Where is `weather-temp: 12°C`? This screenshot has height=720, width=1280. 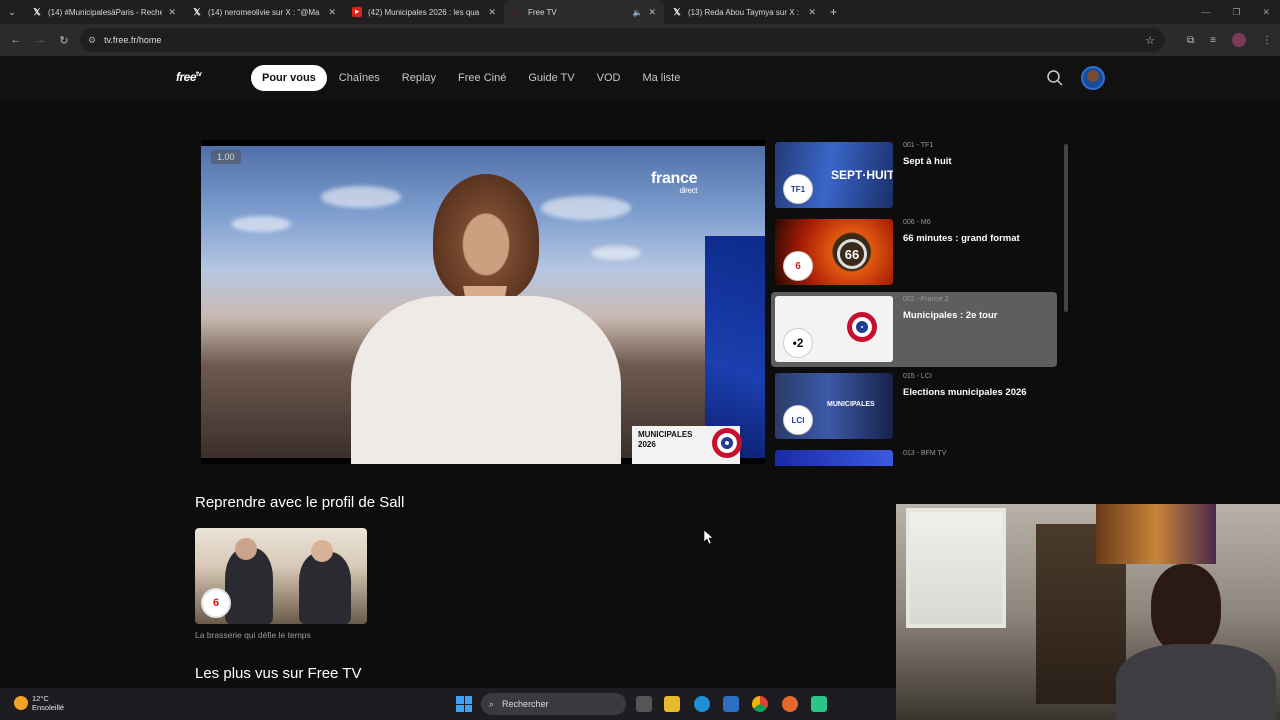
weather-temp: 12°C is located at coordinates (40, 698).